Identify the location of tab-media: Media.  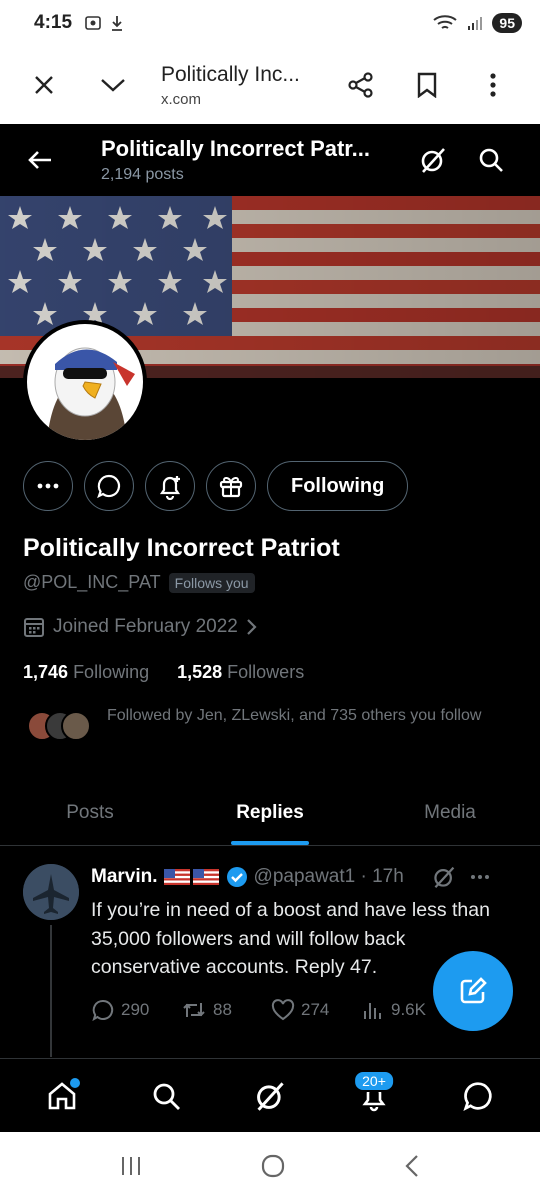
(450, 812).